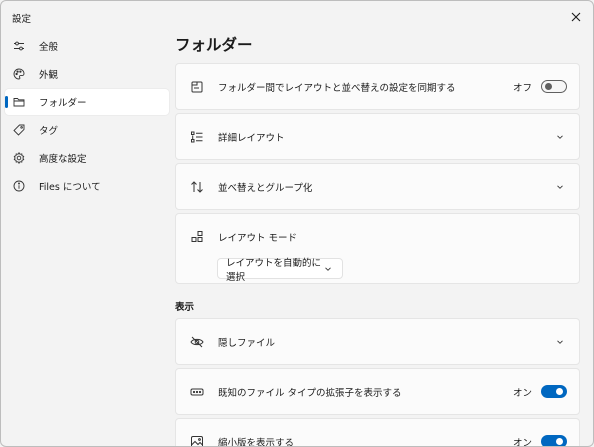 Image resolution: width=594 pixels, height=447 pixels. Describe the element at coordinates (19, 130) in the screenshot. I see `tag-icon` at that location.